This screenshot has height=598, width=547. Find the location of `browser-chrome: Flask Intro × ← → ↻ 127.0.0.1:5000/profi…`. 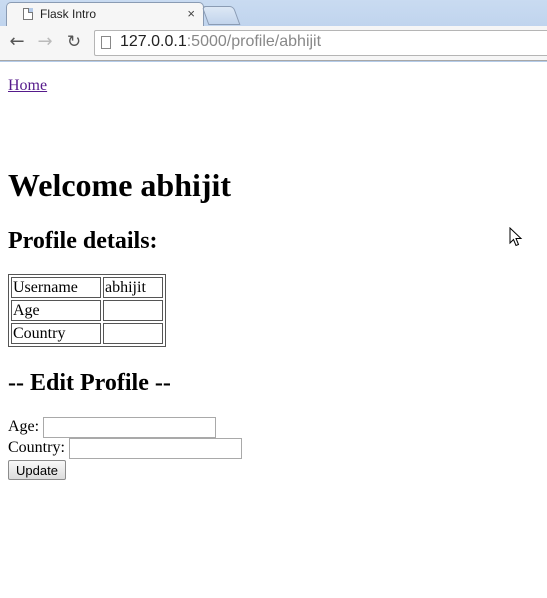

browser-chrome: Flask Intro × ← → ↻ 127.0.0.1:5000/profi… is located at coordinates (273, 31).